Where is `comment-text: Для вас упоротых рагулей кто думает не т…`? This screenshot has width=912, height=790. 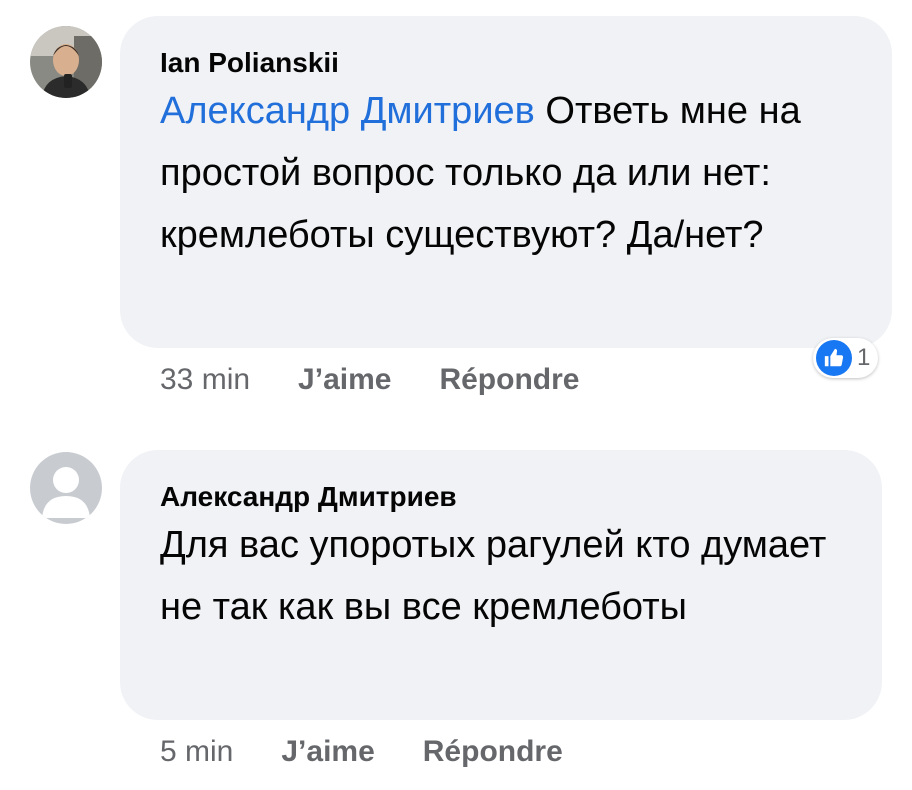 comment-text: Для вас упоротых рагулей кто думает не т… is located at coordinates (493, 576).